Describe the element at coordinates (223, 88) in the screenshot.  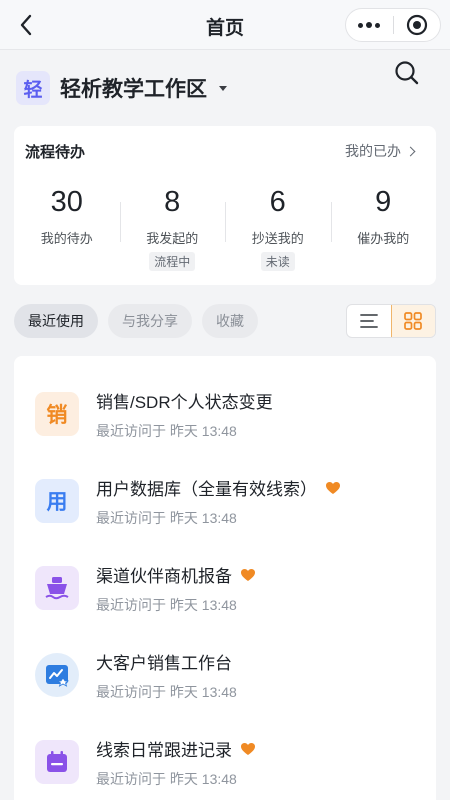
I see `caret-down-icon` at that location.